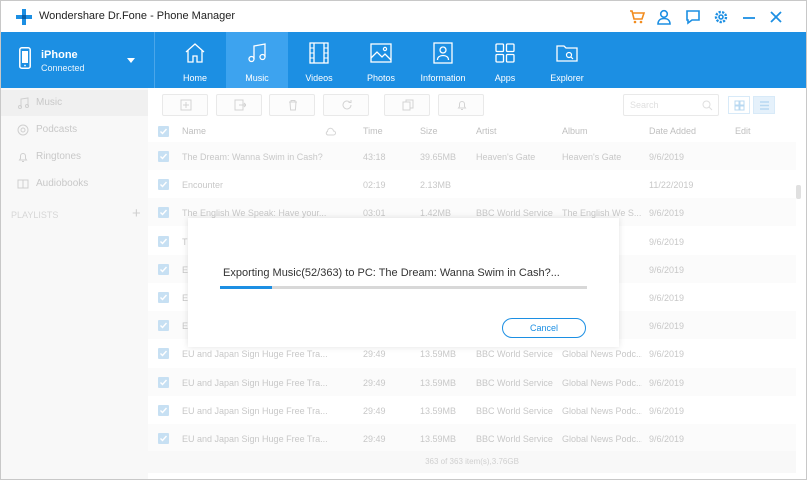 Image resolution: width=807 pixels, height=480 pixels. I want to click on title-bar: Wondershare Dr.Fone - Phone Manager, so click(403, 16).